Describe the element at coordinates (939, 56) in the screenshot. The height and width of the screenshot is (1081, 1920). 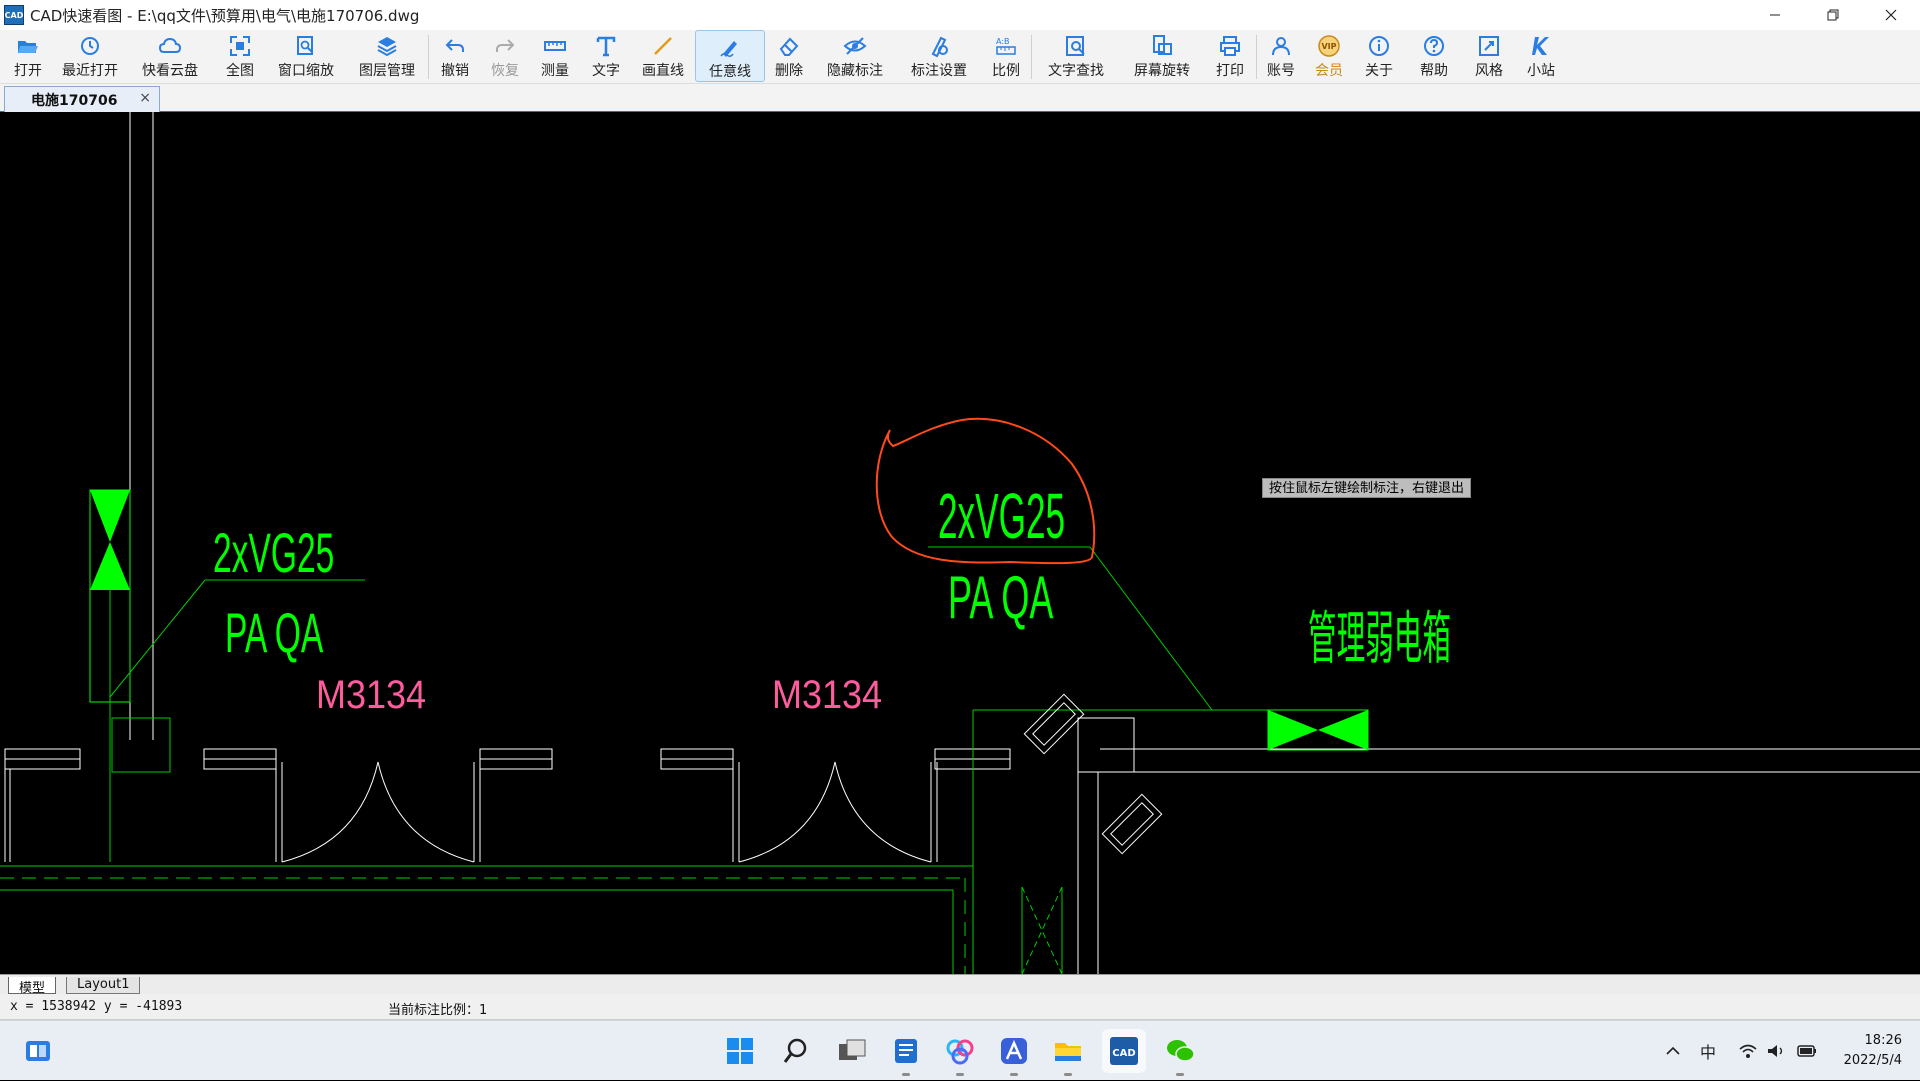
I see `toolbar-annotation-settings-button: 标注设置` at that location.